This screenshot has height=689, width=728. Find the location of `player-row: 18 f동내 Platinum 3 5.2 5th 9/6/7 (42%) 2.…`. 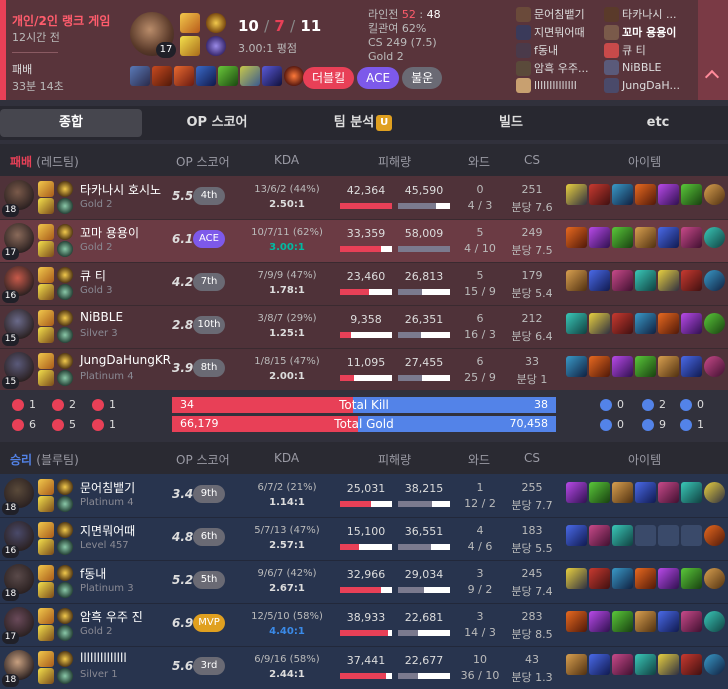

player-row: 18 f동내 Platinum 3 5.2 5th 9/6/7 (42%) 2.… is located at coordinates (364, 581).